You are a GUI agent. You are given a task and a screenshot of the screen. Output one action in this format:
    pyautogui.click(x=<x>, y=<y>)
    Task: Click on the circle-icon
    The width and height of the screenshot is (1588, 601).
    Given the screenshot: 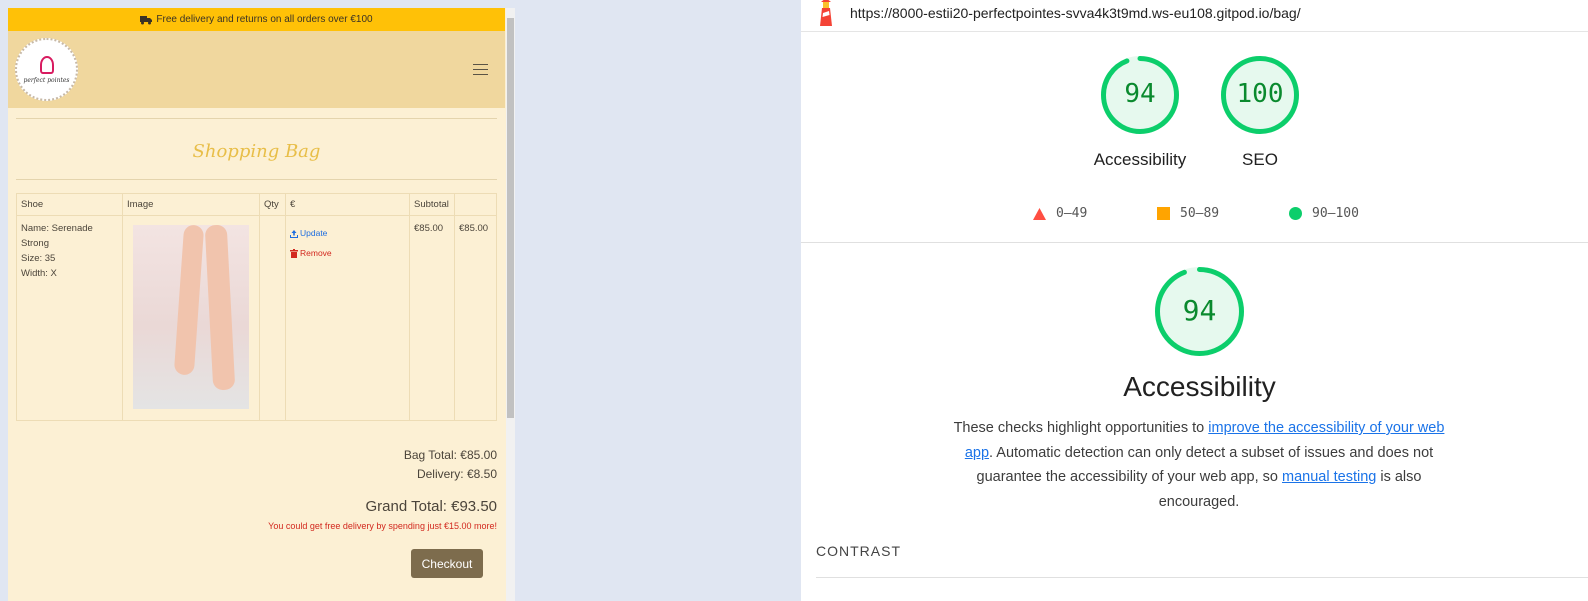 What is the action you would take?
    pyautogui.click(x=1295, y=213)
    